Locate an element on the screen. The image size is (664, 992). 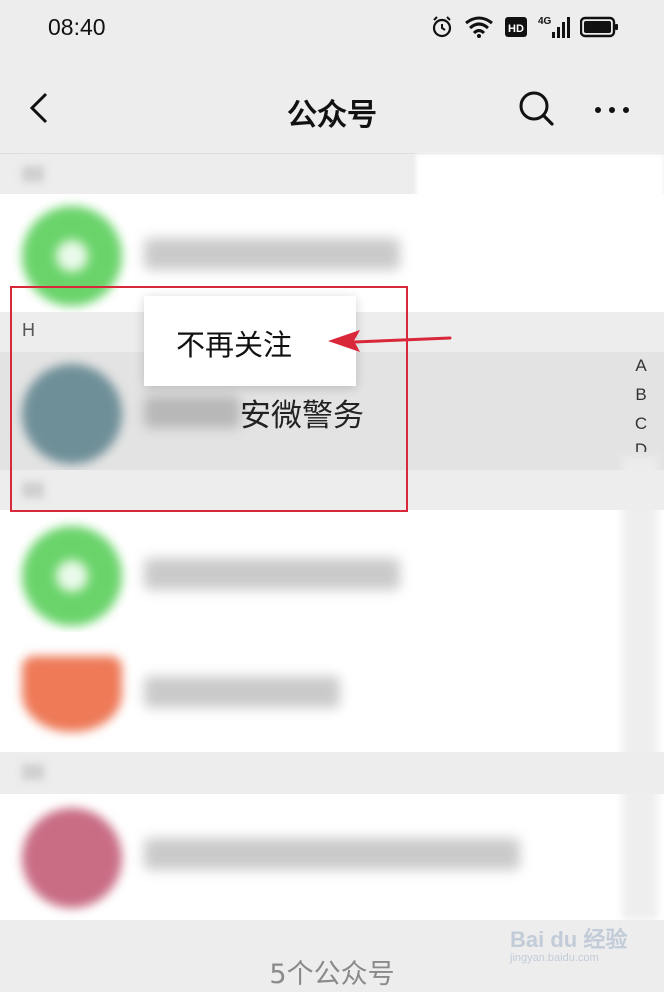
more-icon is located at coordinates (612, 110).